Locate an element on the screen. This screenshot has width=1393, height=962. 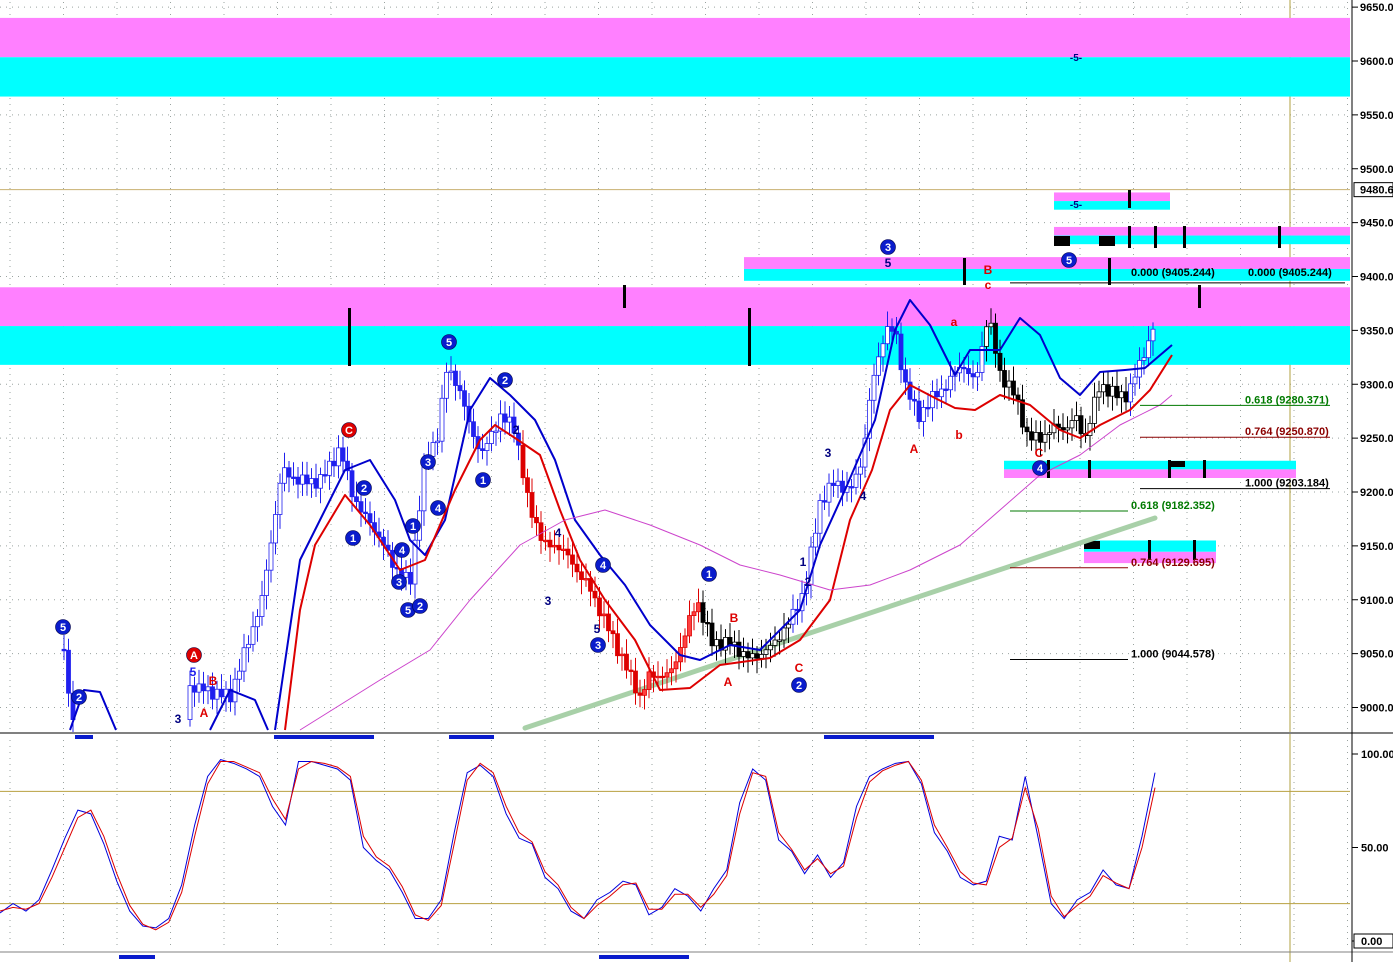
long-term-trendline is located at coordinates (840, 623).